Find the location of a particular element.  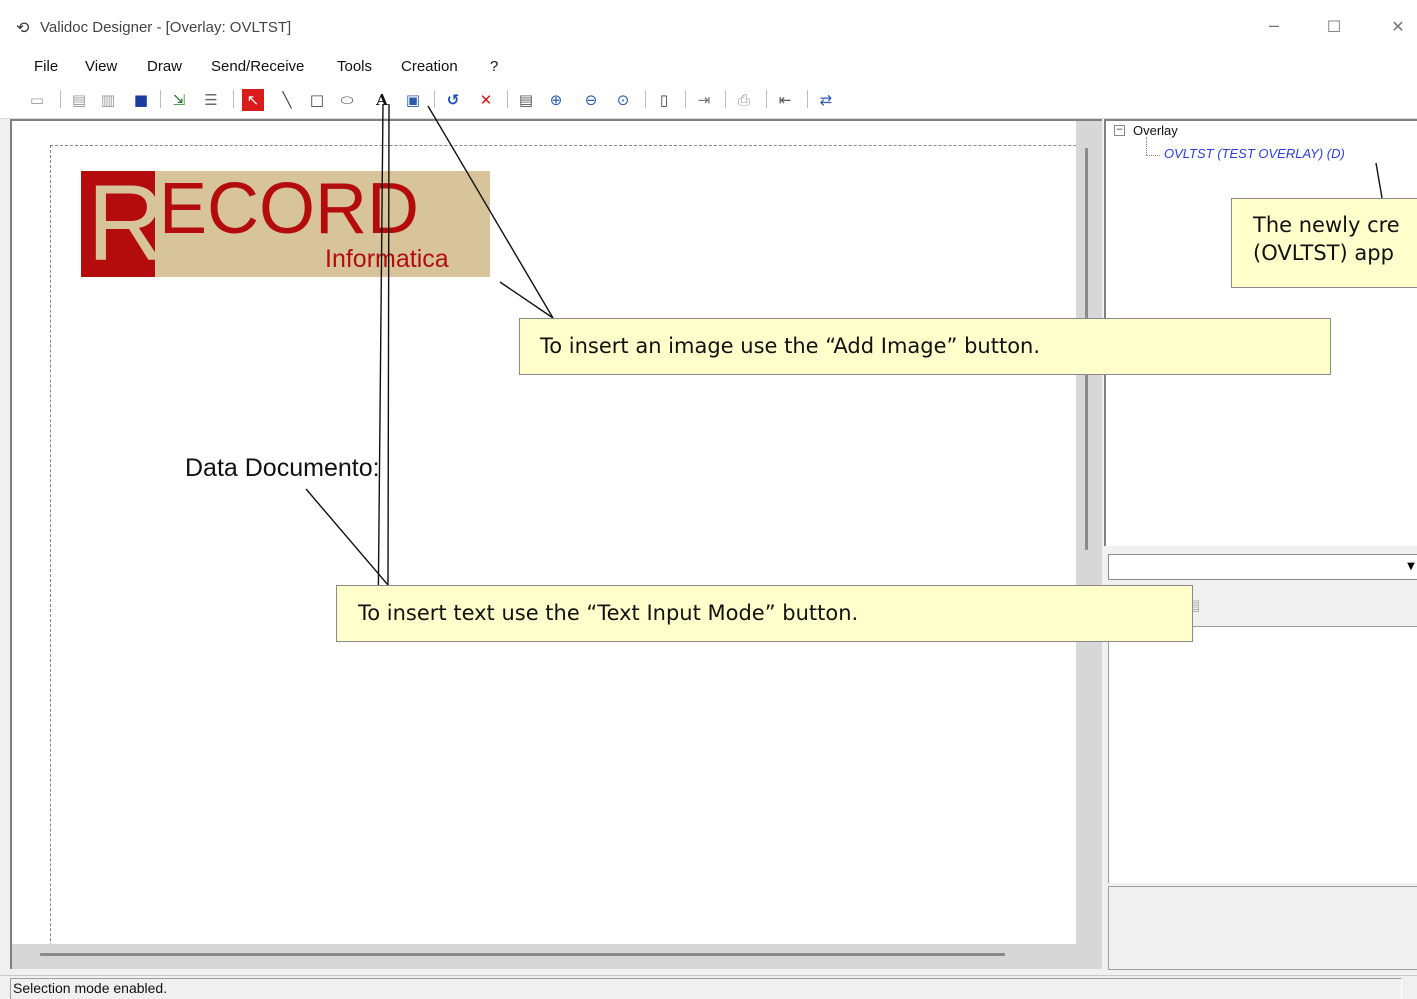

minimize-icon: ─ is located at coordinates (1274, 27).